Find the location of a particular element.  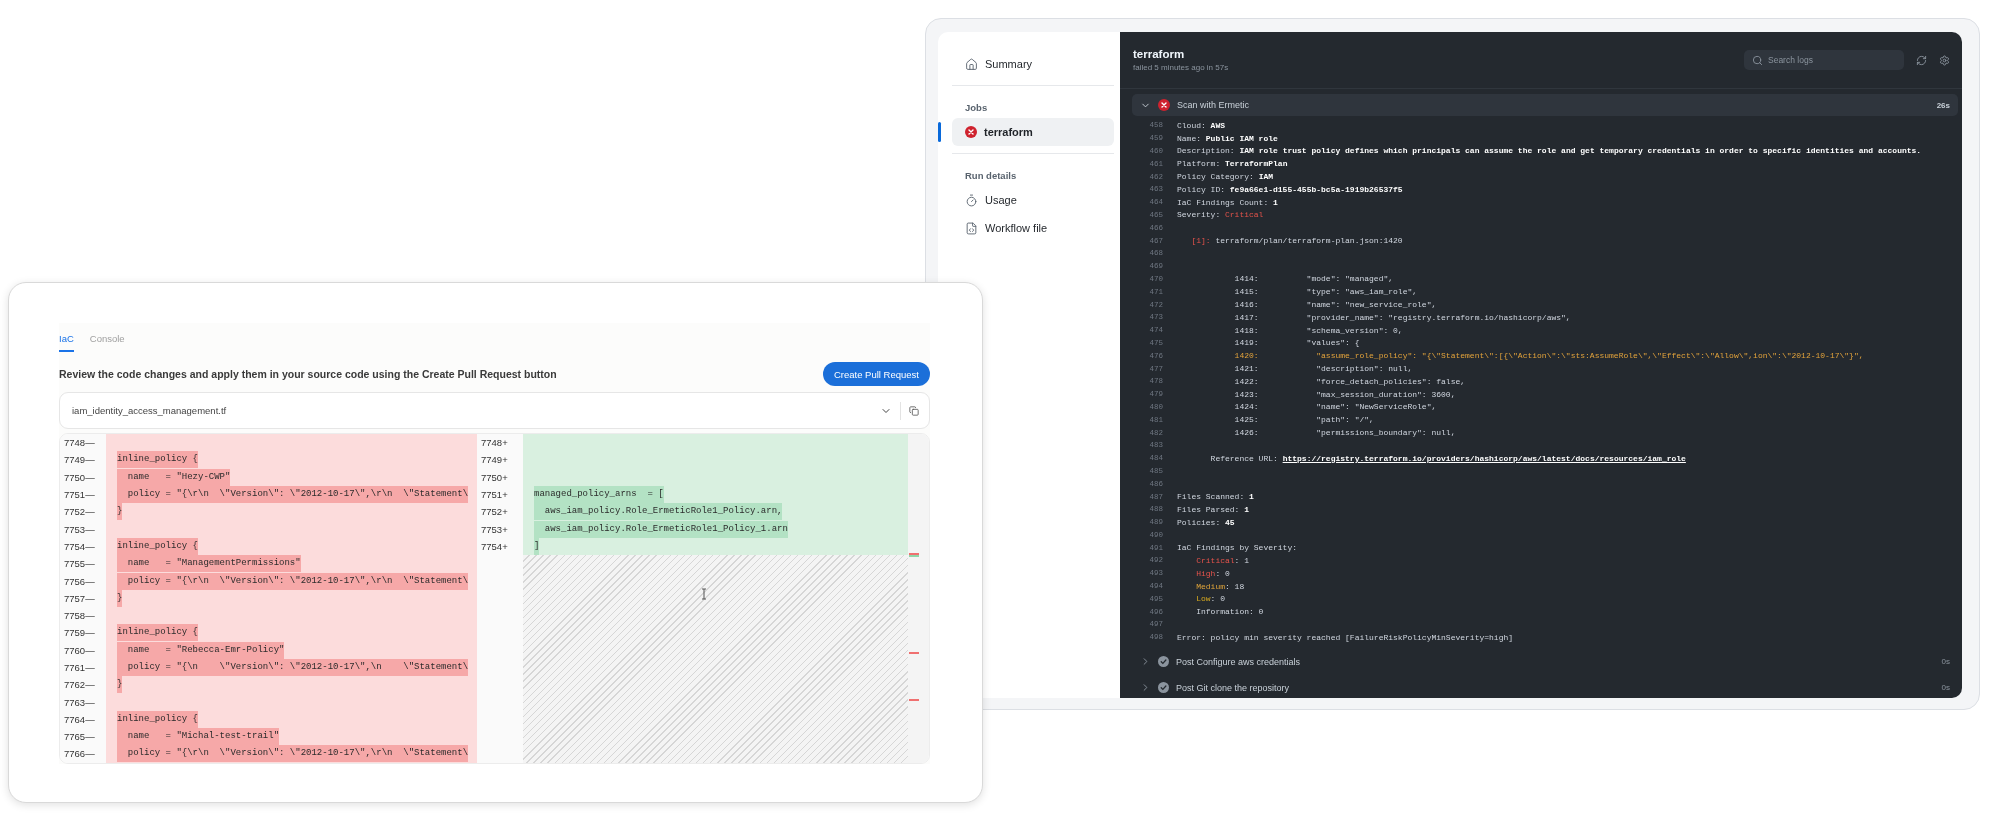

log-line: Description: IAM role trust policy defines which principals can assume the role and get temporary credentials in order to specific identities and accounts. is located at coordinates (1549, 151).